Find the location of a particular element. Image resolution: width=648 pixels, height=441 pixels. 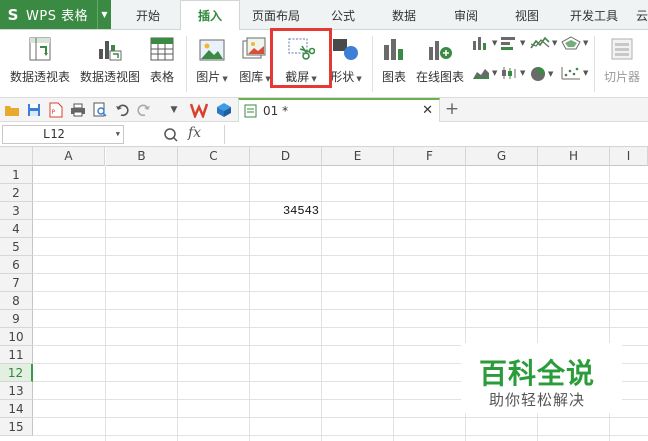

picture-label: 图片 ▼ is located at coordinates (212, 77).